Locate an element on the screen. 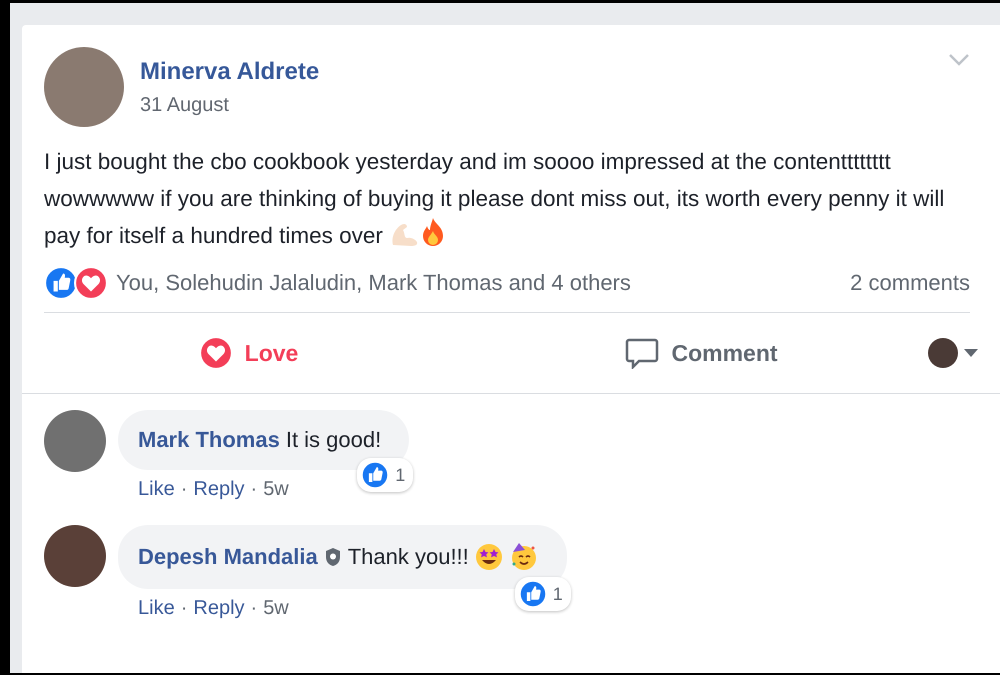 Image resolution: width=1000 pixels, height=675 pixels. reactions-summary: You, Solehudin Jalaludin, Mark Thomas and 4 others is located at coordinates (483, 283).